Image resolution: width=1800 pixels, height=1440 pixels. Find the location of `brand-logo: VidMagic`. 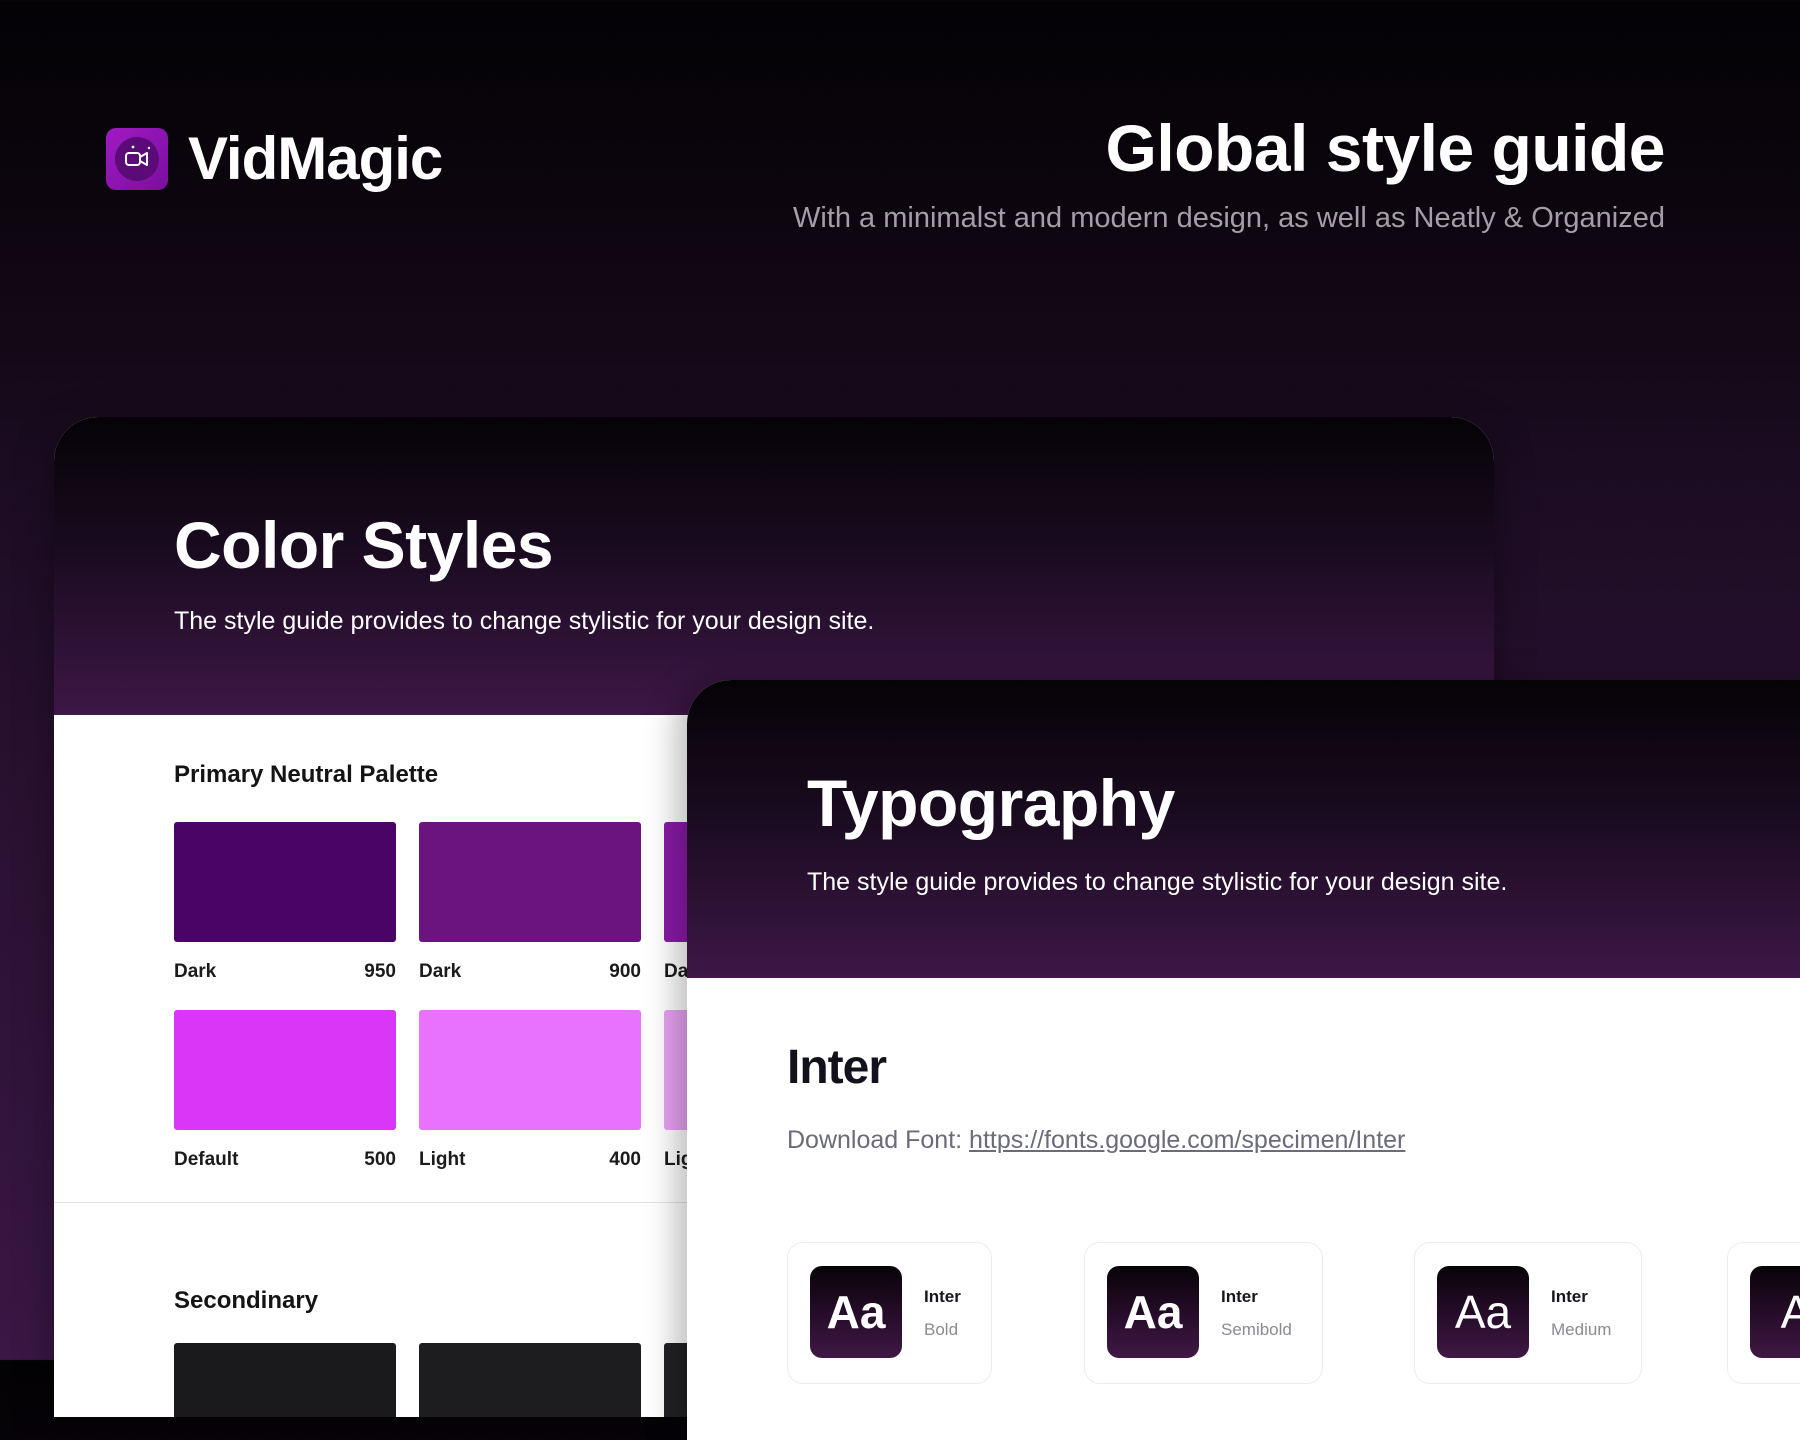

brand-logo: VidMagic is located at coordinates (274, 158).